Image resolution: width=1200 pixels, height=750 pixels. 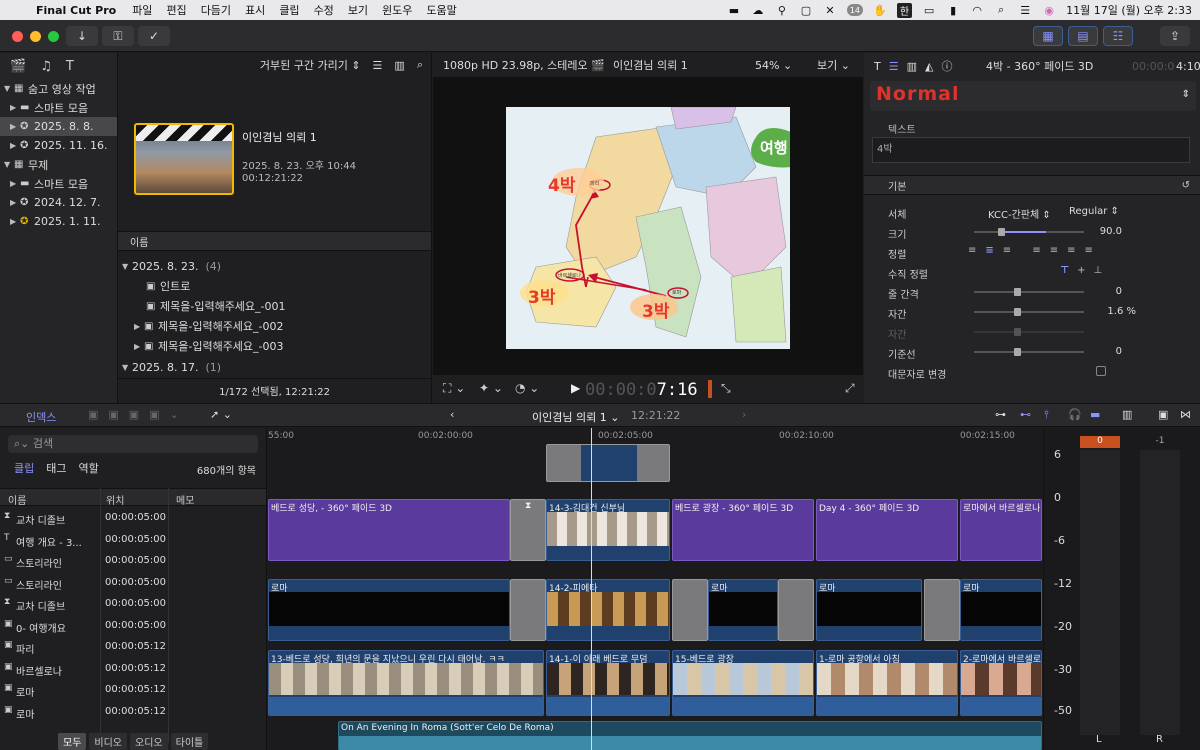 What do you see at coordinates (1186, 185) in the screenshot?
I see `reset-icon: ↺` at bounding box center [1186, 185].